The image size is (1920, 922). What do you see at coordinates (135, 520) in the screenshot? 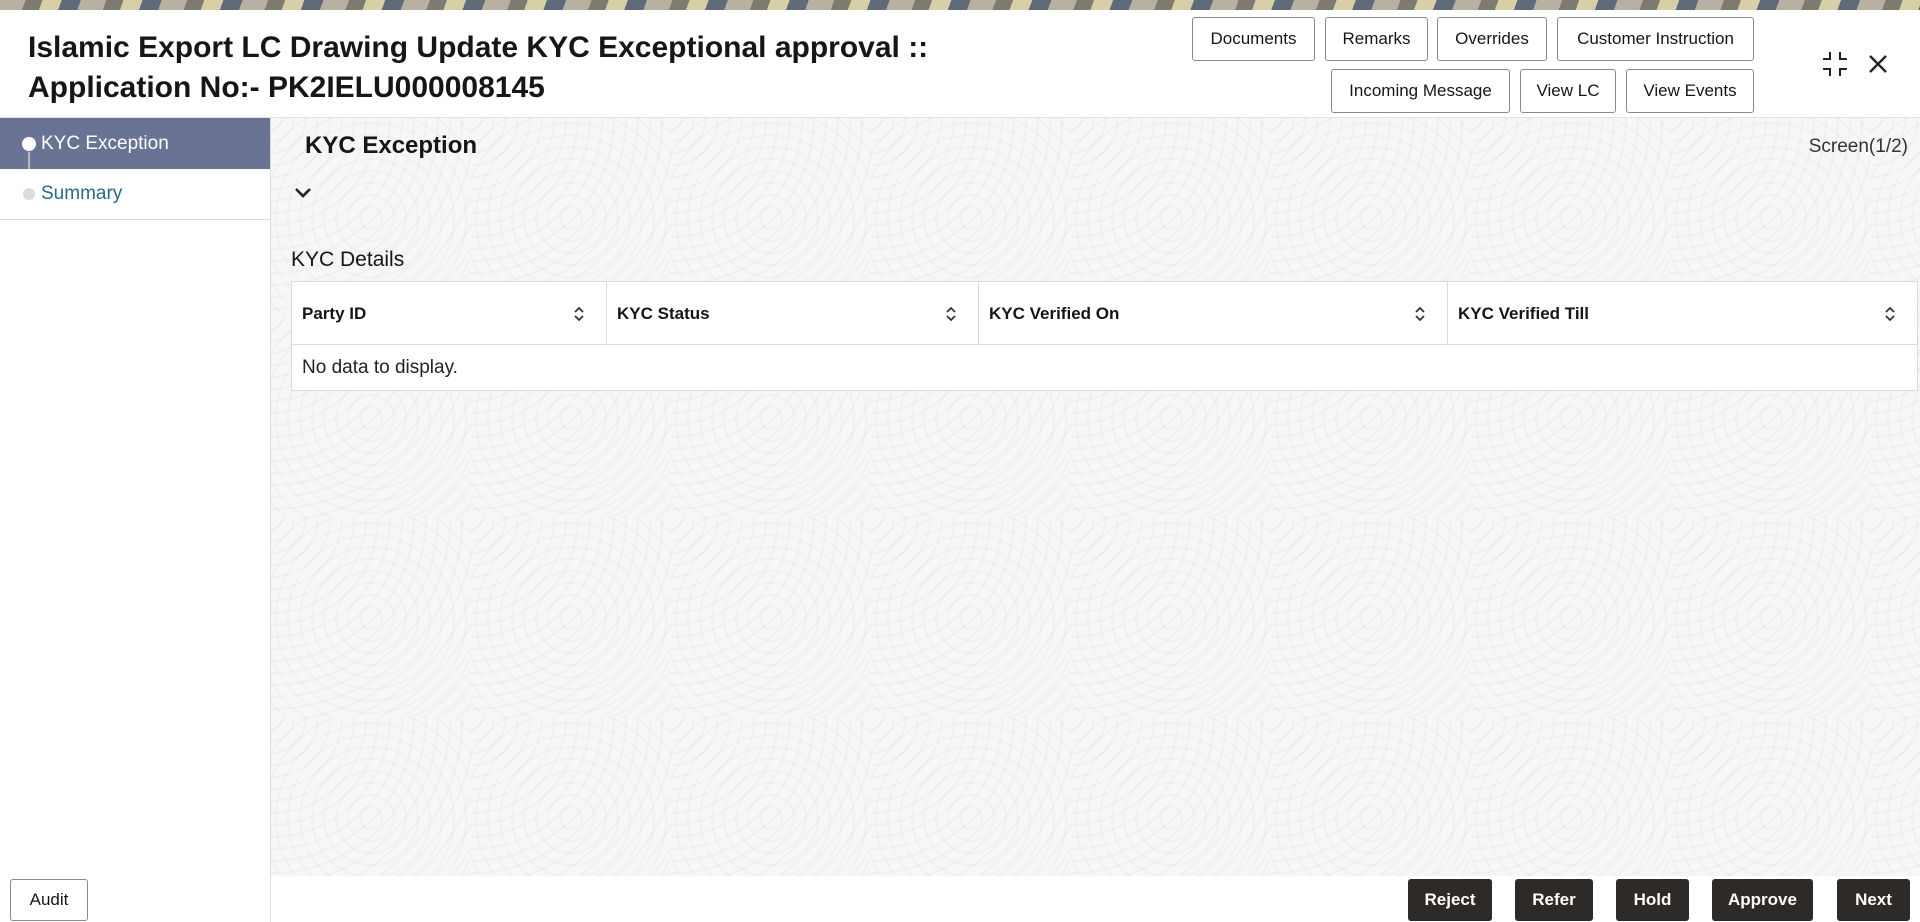
I see `sidebar: KYC Exception Summary` at bounding box center [135, 520].